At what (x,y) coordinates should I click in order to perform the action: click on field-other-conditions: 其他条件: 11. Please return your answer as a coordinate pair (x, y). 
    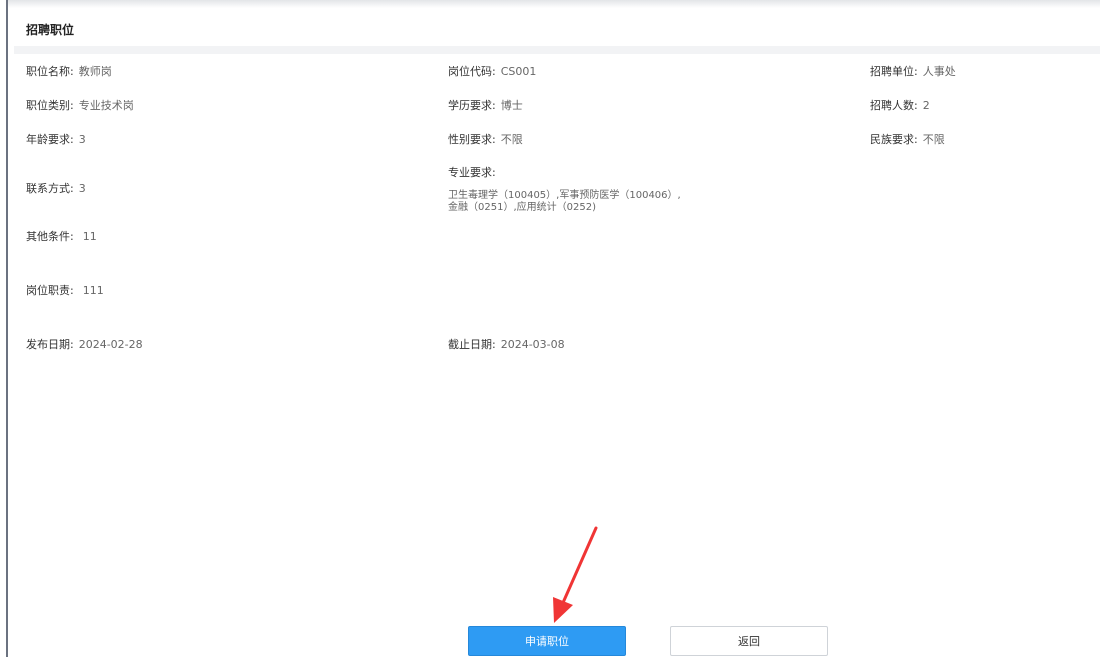
    Looking at the image, I should click on (61, 237).